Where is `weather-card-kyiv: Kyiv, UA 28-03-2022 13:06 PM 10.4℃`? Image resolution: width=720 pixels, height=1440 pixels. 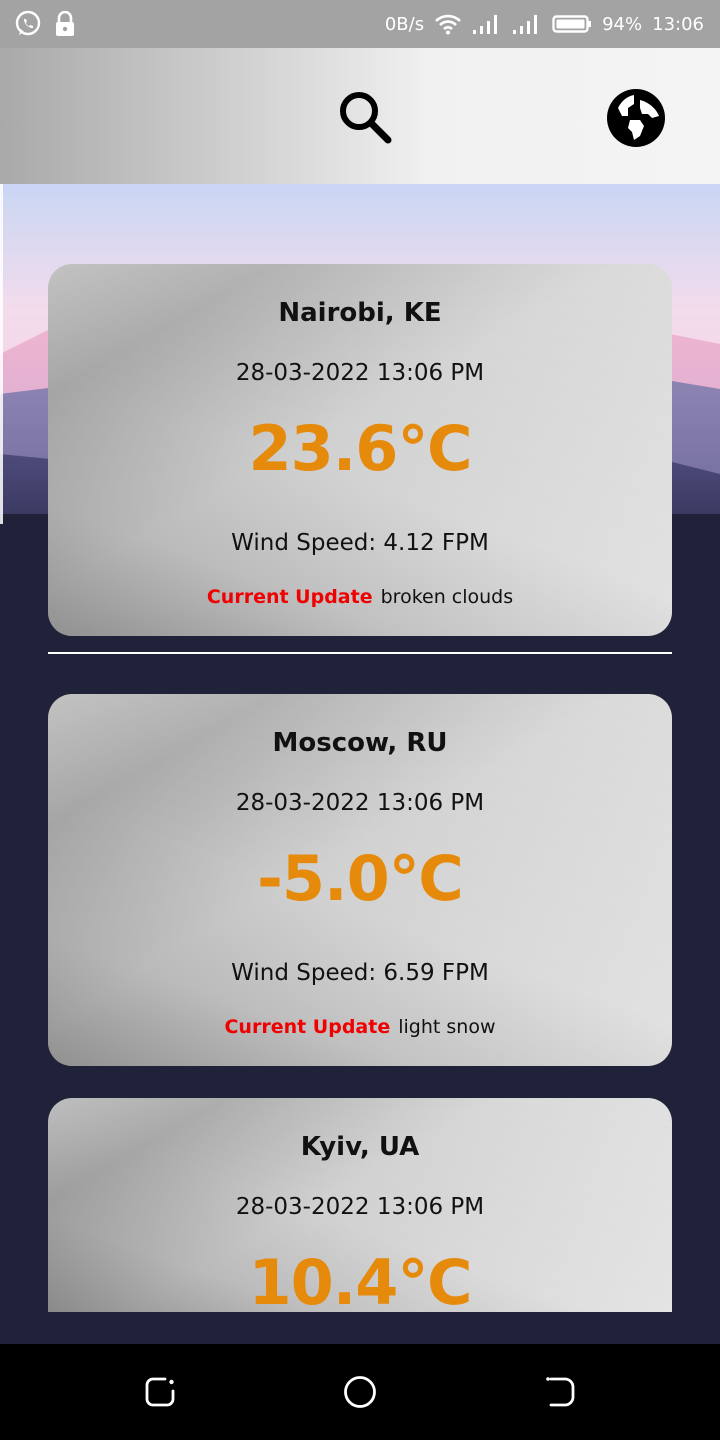
weather-card-kyiv: Kyiv, UA 28-03-2022 13:06 PM 10.4℃ is located at coordinates (360, 1205).